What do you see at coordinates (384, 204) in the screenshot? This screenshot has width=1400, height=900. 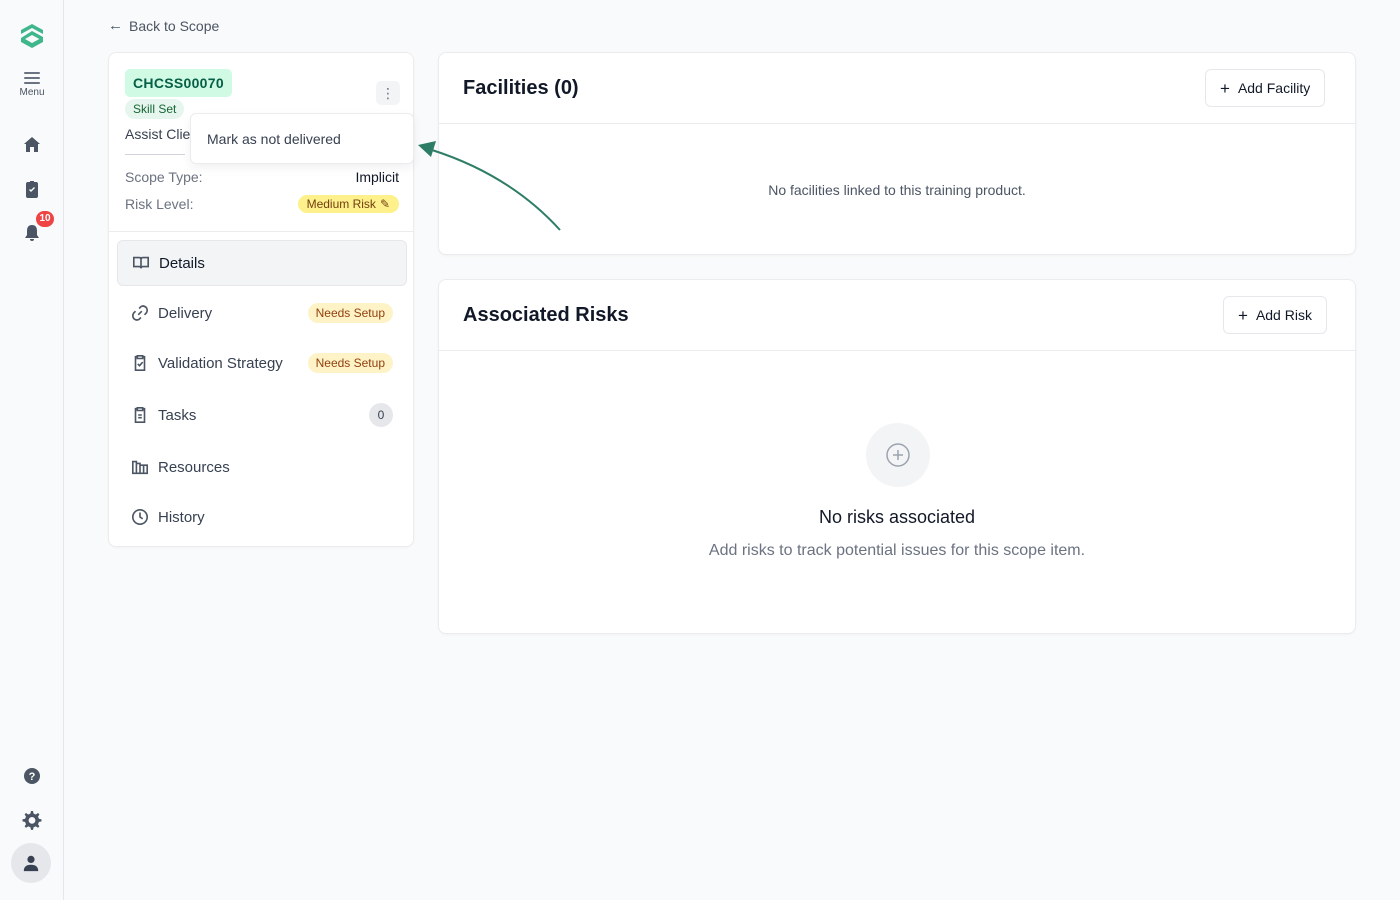 I see `pencil-icon: ✎` at bounding box center [384, 204].